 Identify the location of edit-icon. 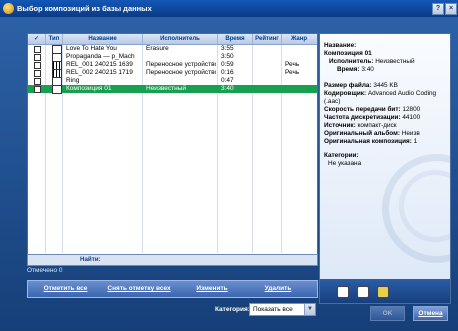
(383, 292).